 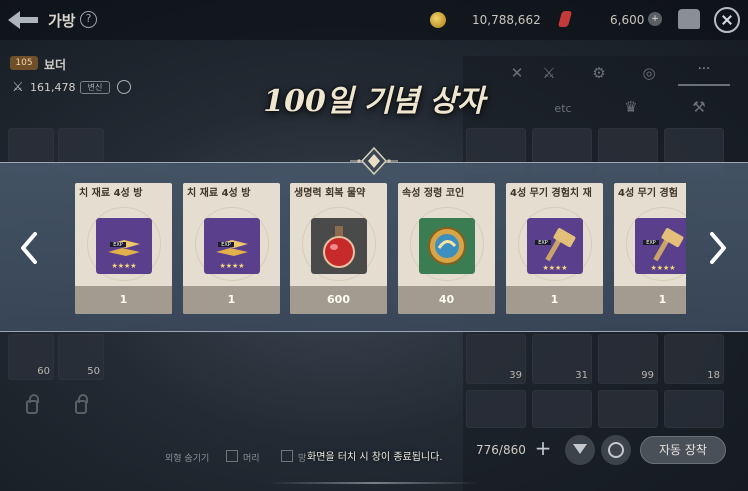 What do you see at coordinates (718, 248) in the screenshot?
I see `chevron-right-icon` at bounding box center [718, 248].